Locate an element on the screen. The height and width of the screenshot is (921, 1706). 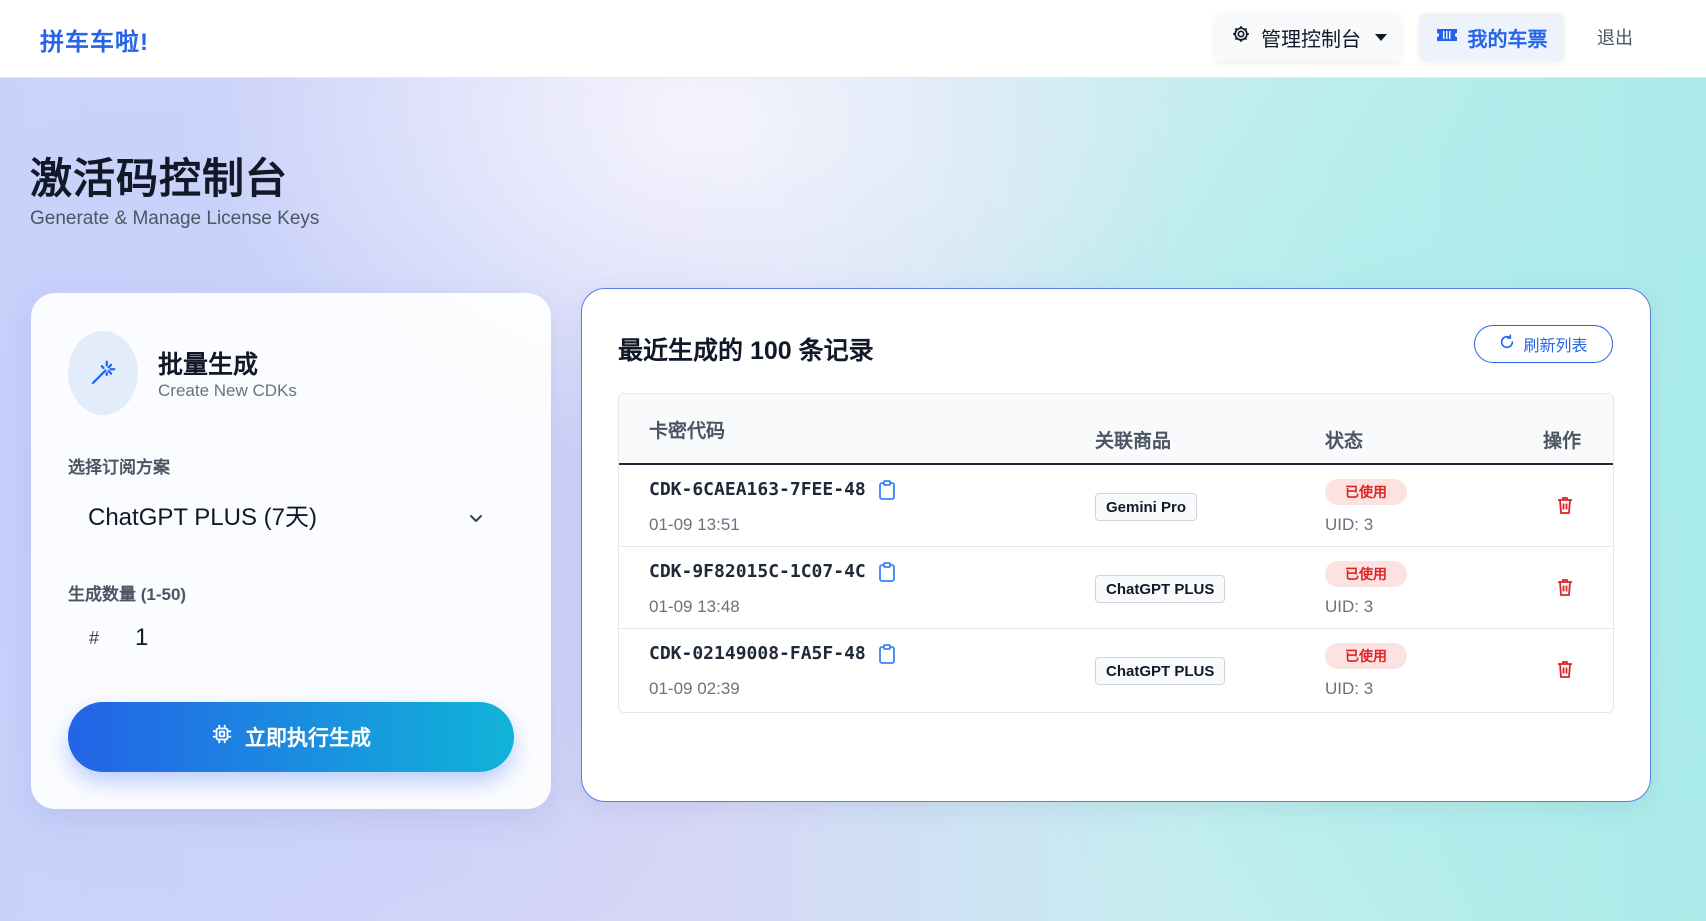
plan-select-value: ChatGPT PLUS (7天) is located at coordinates (202, 517).